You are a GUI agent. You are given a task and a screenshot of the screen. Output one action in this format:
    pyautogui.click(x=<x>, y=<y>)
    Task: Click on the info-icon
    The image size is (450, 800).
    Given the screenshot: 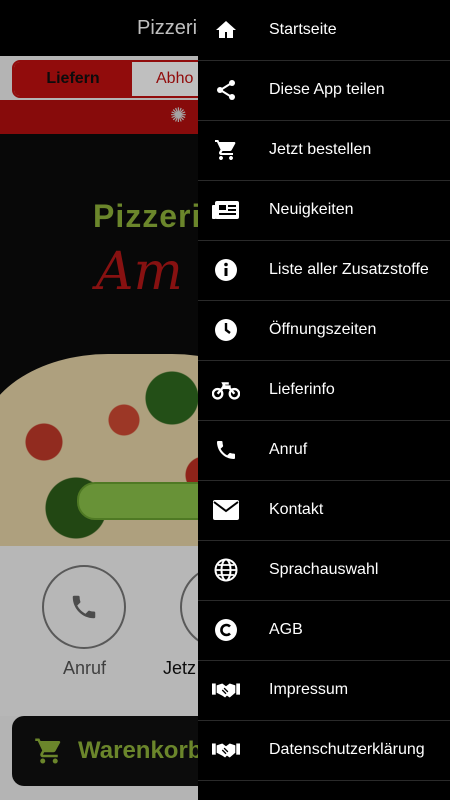 What is the action you would take?
    pyautogui.click(x=226, y=270)
    